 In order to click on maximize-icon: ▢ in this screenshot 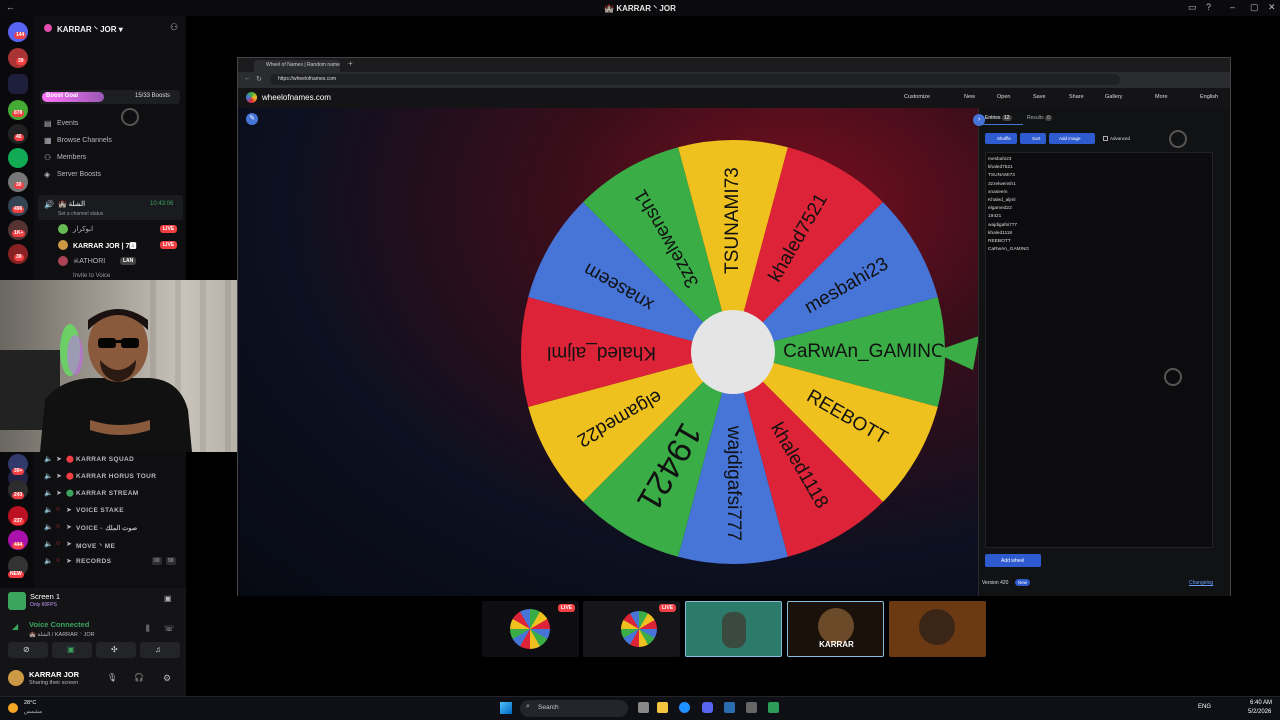, I will do `click(1254, 7)`.